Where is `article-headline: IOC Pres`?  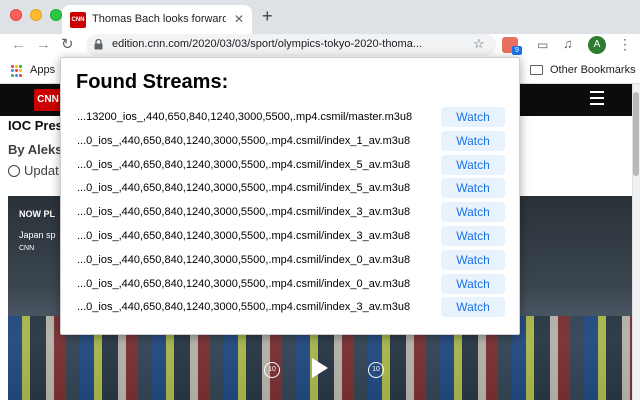 article-headline: IOC Pres is located at coordinates (35, 125).